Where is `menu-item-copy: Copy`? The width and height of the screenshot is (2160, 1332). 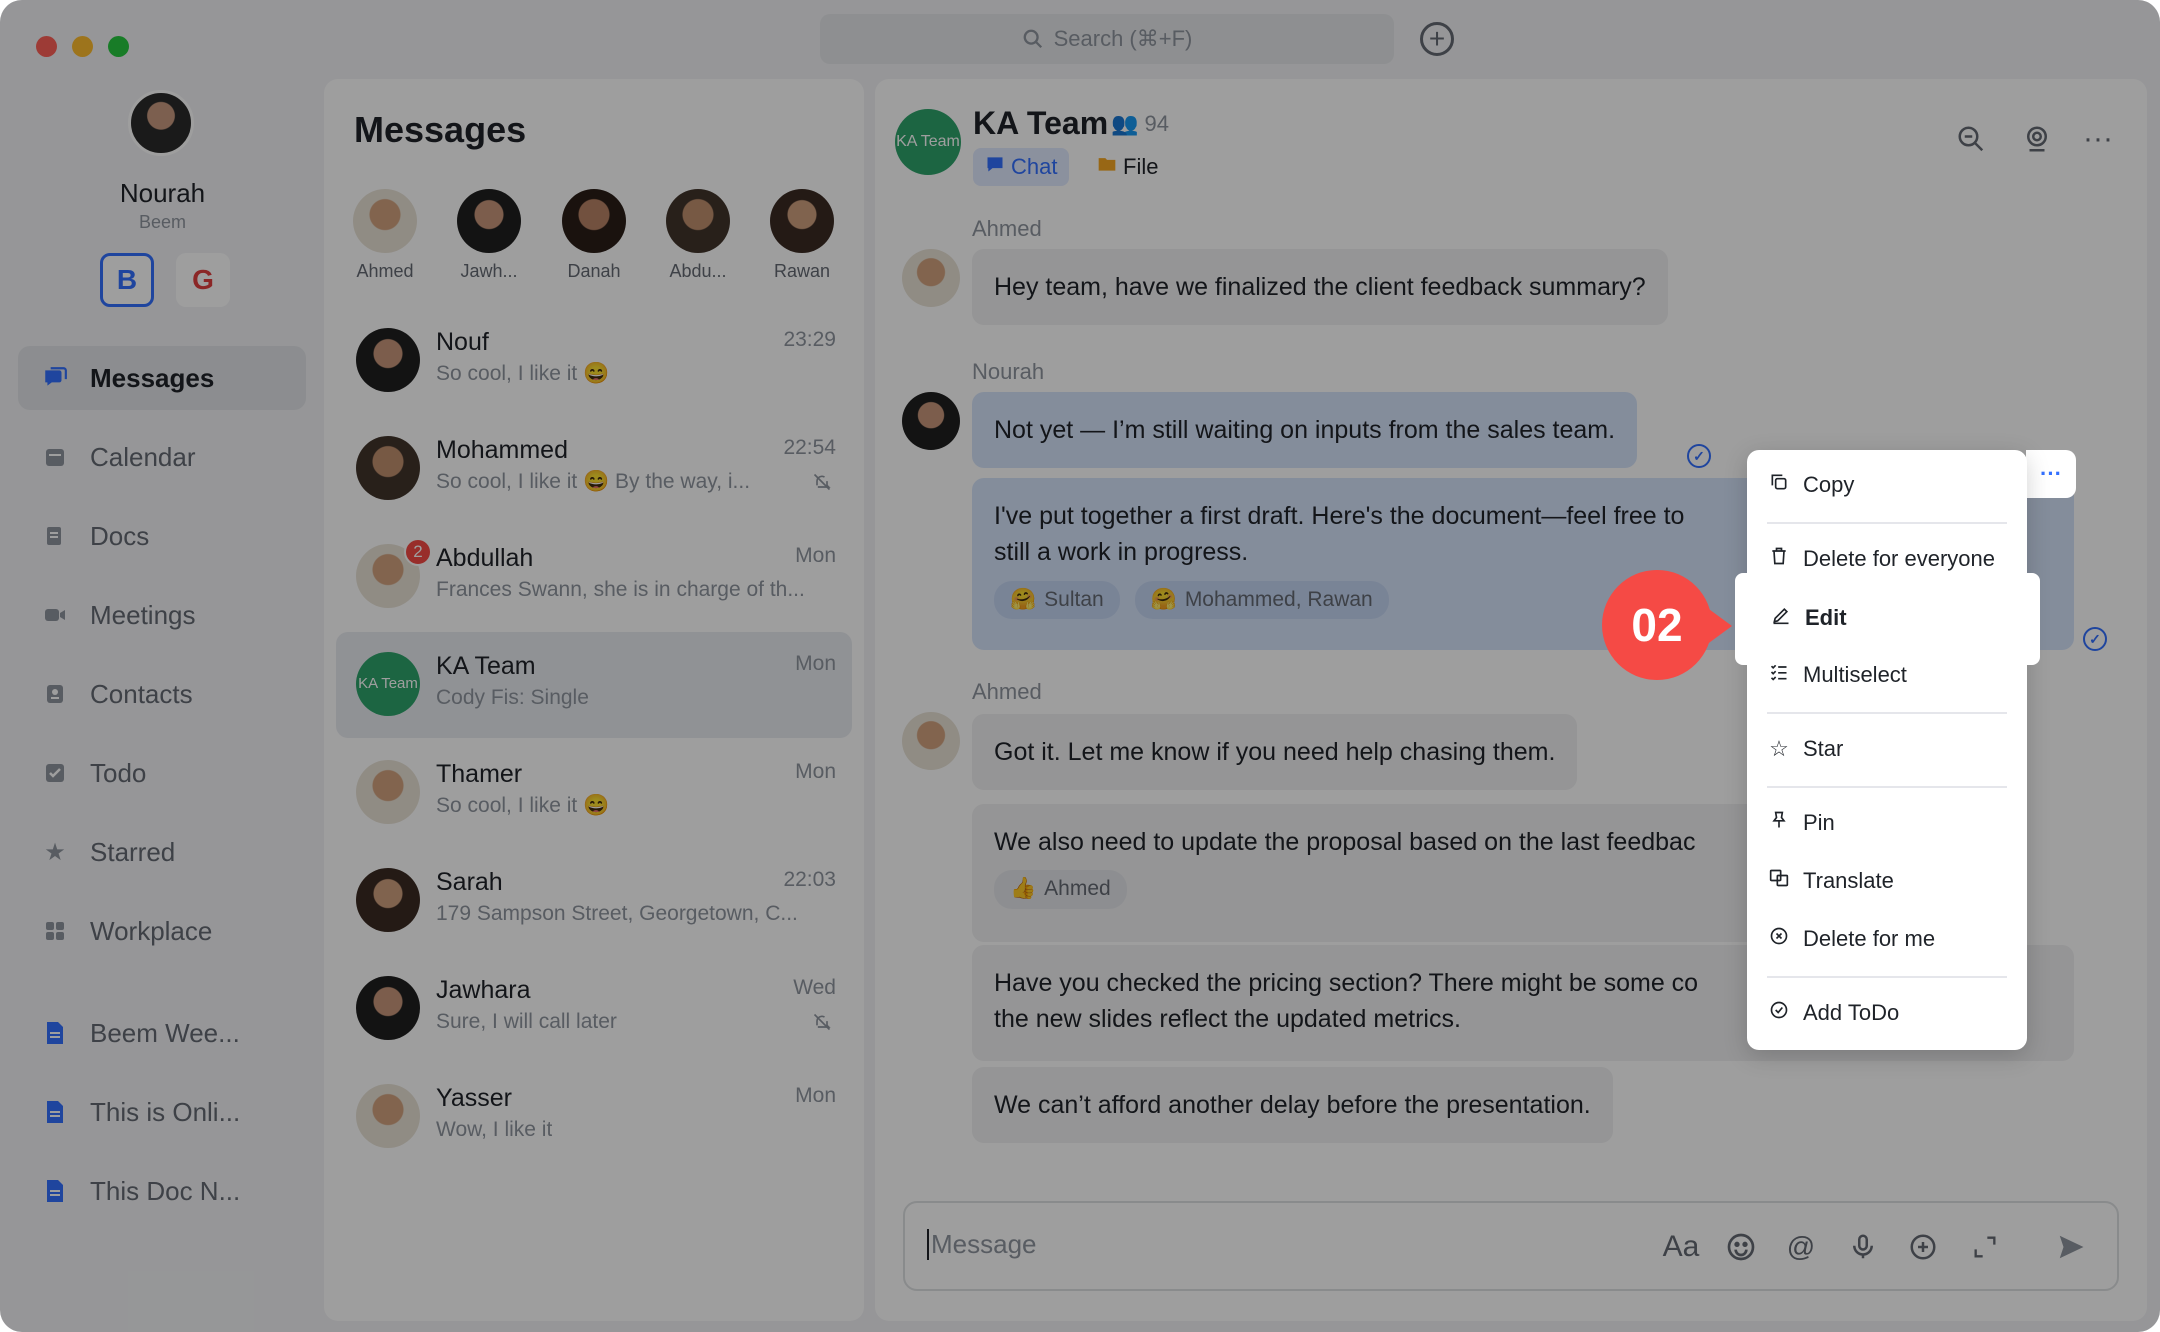 menu-item-copy: Copy is located at coordinates (1810, 485).